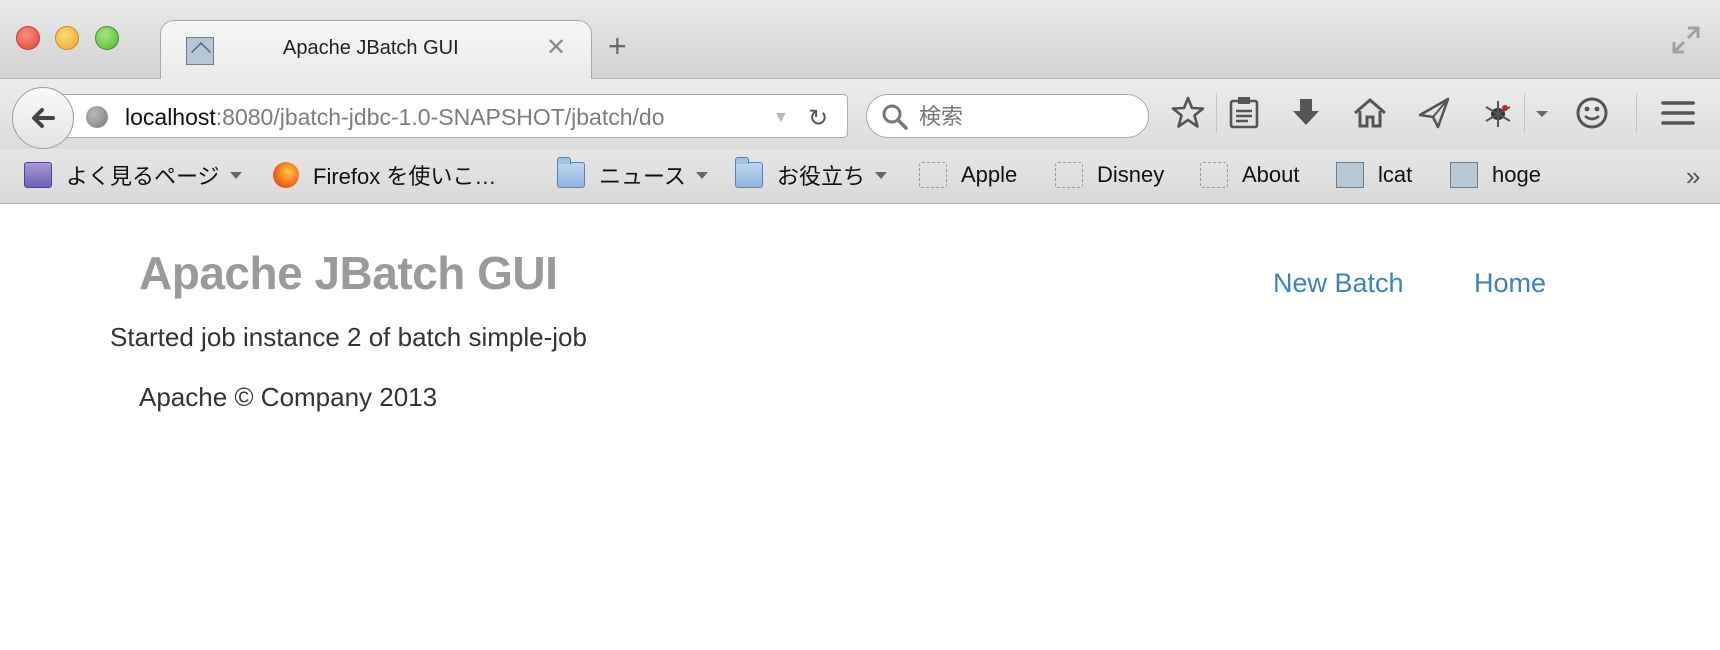 The height and width of the screenshot is (650, 1720). What do you see at coordinates (1374, 175) in the screenshot?
I see `bookmark-lcat: lcat` at bounding box center [1374, 175].